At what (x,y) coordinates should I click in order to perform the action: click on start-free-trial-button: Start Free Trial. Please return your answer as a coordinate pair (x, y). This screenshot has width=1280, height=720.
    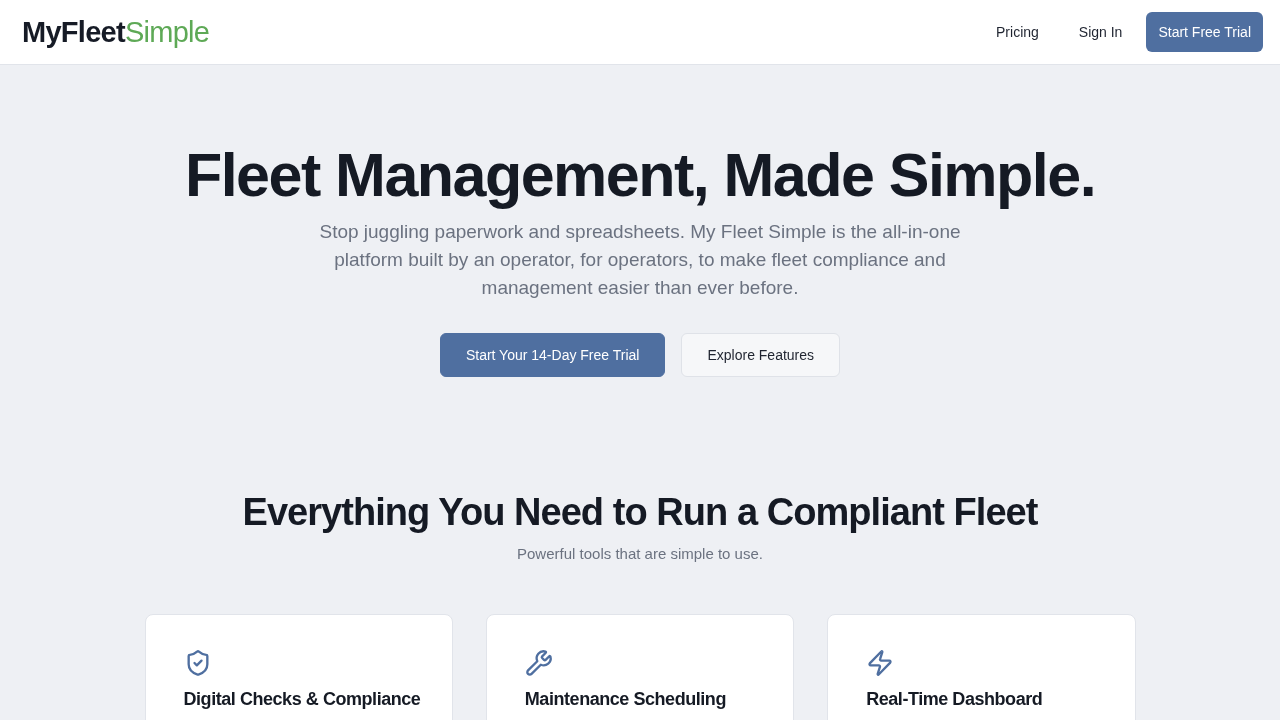
    Looking at the image, I should click on (1204, 32).